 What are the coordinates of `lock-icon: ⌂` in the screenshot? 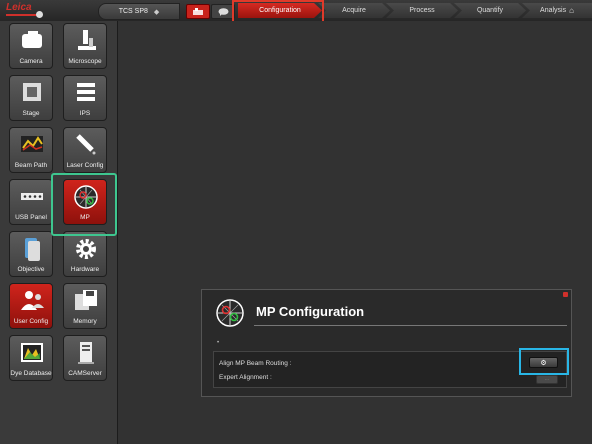 It's located at (571, 10).